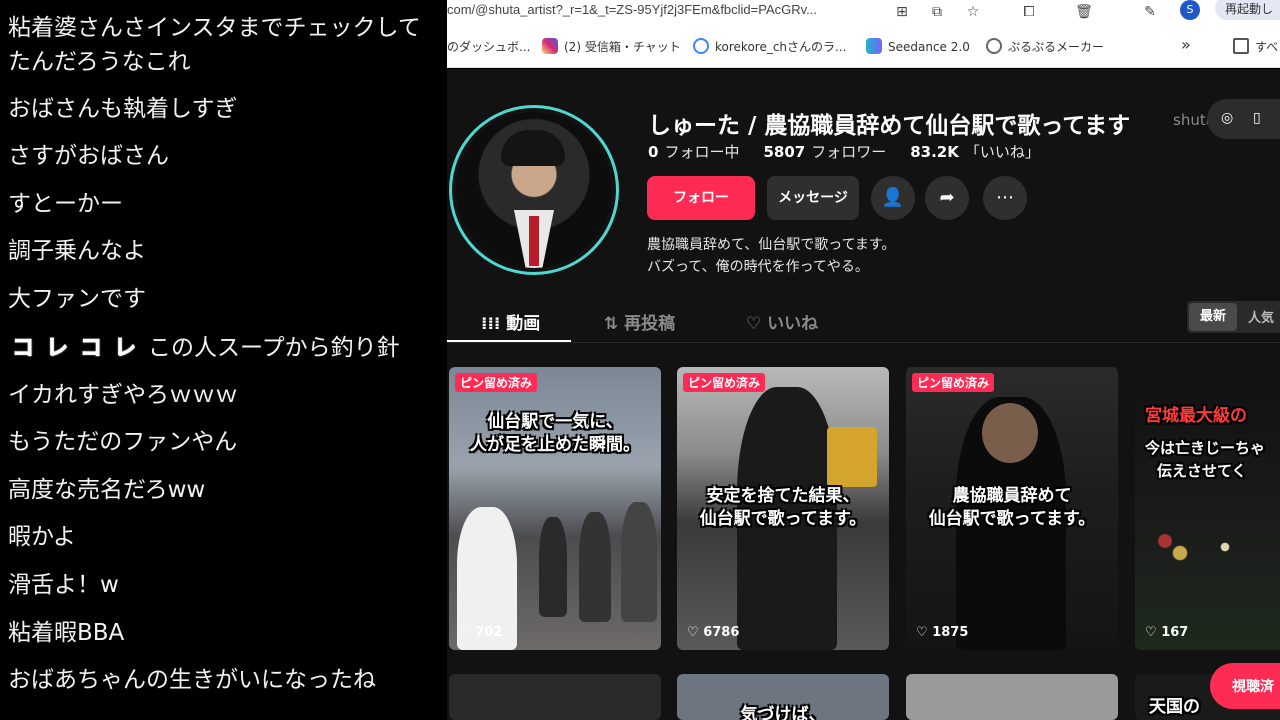  I want to click on video-caption: 宮城最大級の, so click(1196, 416).